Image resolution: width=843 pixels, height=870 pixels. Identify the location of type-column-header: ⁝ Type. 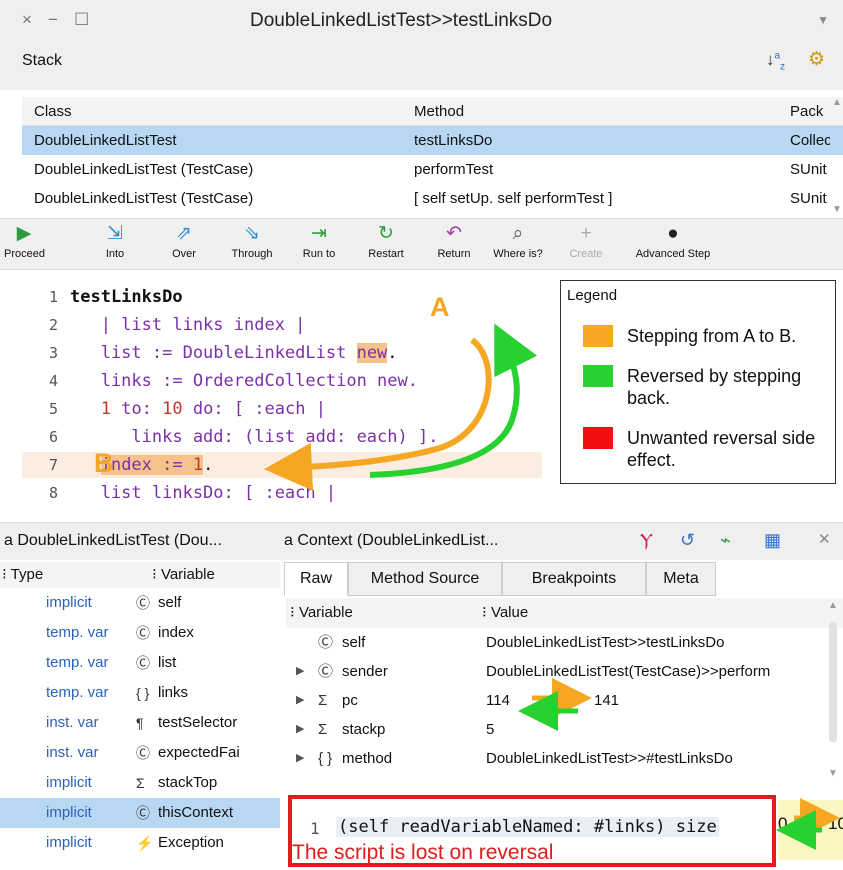
(22, 575).